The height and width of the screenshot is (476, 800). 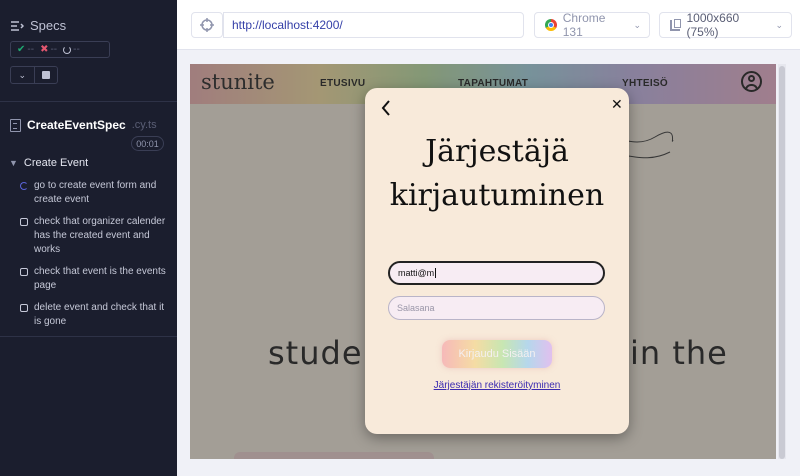 I want to click on stop-icon, so click(x=45, y=75).